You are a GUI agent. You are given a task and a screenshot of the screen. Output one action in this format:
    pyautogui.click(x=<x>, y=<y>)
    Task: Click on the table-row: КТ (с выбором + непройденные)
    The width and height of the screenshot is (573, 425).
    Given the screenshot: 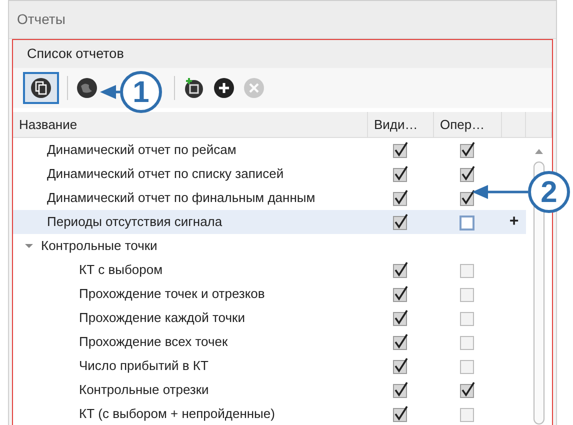 What is the action you would take?
    pyautogui.click(x=269, y=413)
    